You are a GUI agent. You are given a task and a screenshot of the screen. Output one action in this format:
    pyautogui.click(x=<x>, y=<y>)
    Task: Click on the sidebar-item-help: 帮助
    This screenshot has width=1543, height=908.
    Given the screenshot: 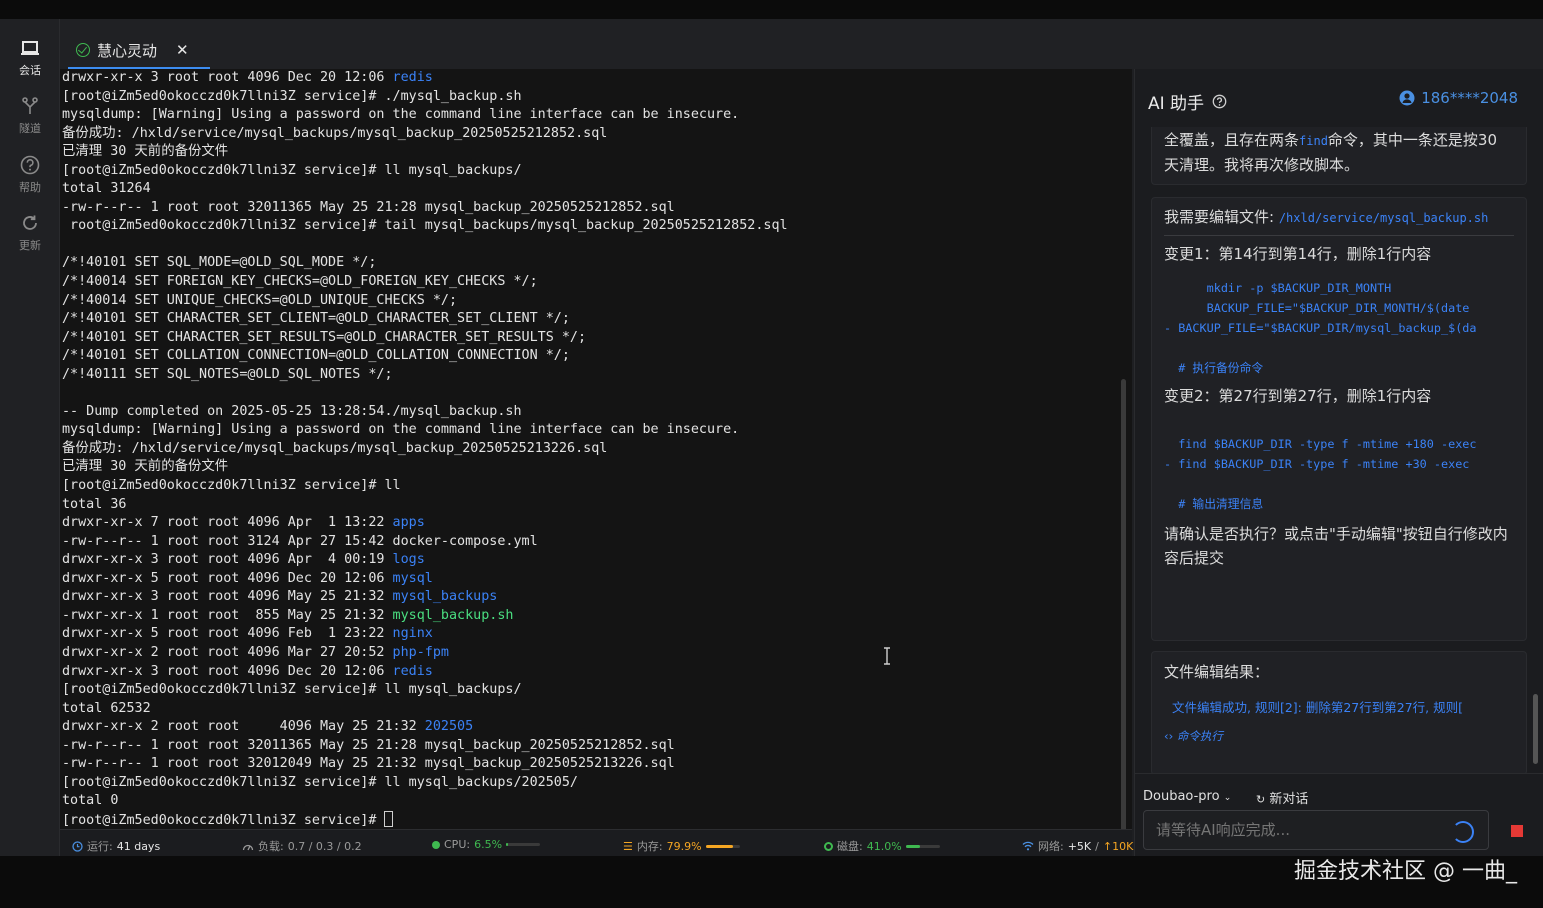 What is the action you would take?
    pyautogui.click(x=30, y=174)
    